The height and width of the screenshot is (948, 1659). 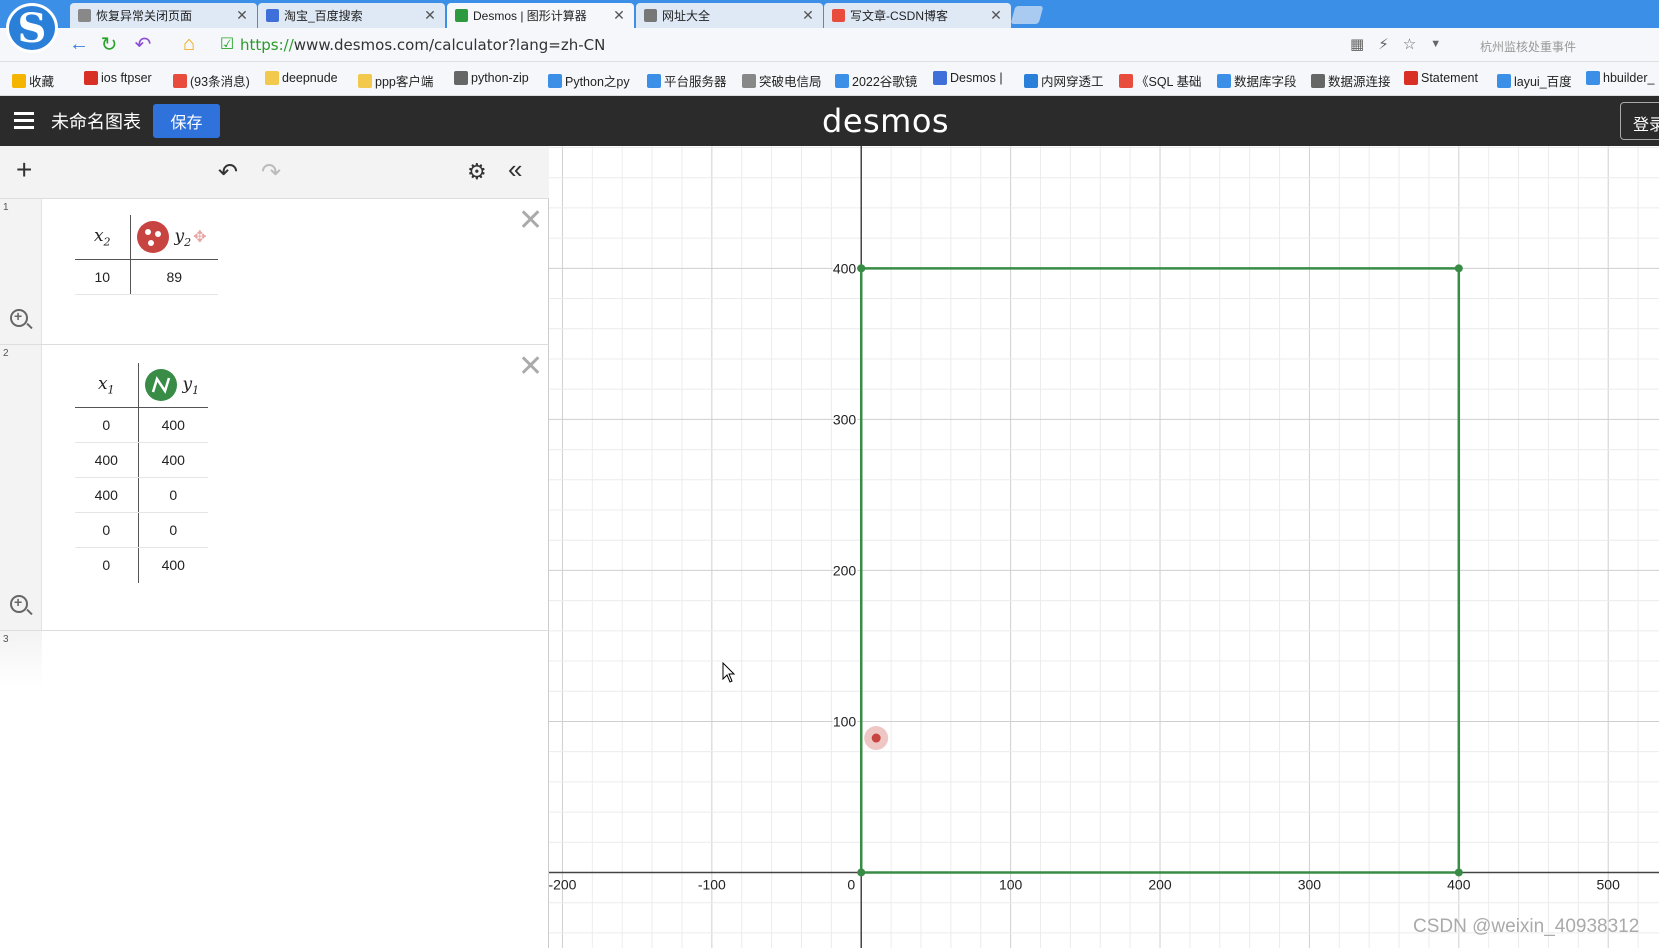 What do you see at coordinates (782, 80) in the screenshot?
I see `bookmark-item: 突破电信局` at bounding box center [782, 80].